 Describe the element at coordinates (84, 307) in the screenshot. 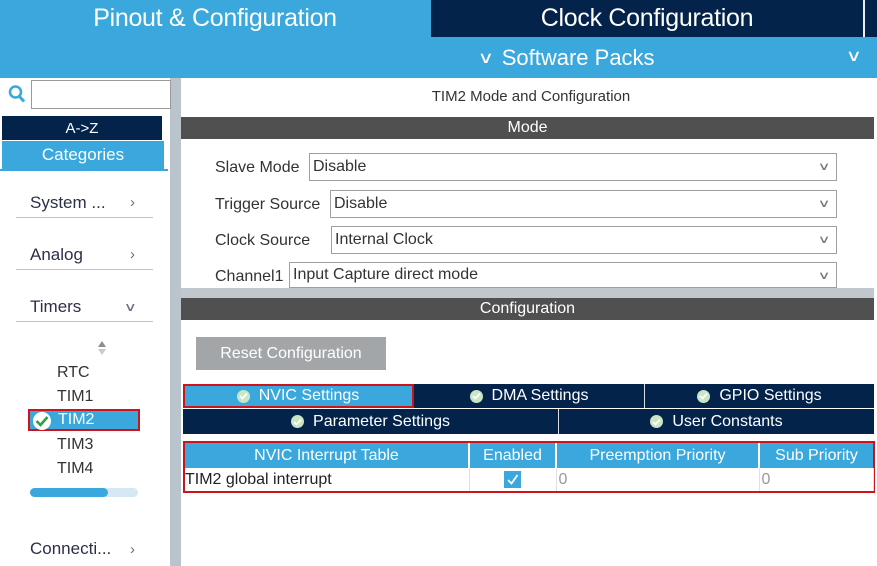

I see `category-timers: Timers ∨` at that location.